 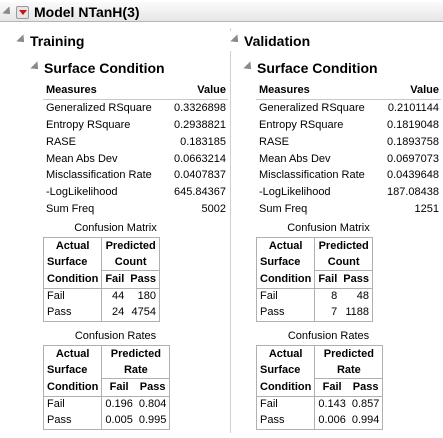 What do you see at coordinates (317, 68) in the screenshot?
I see `validation-section-title: Surface Condition` at bounding box center [317, 68].